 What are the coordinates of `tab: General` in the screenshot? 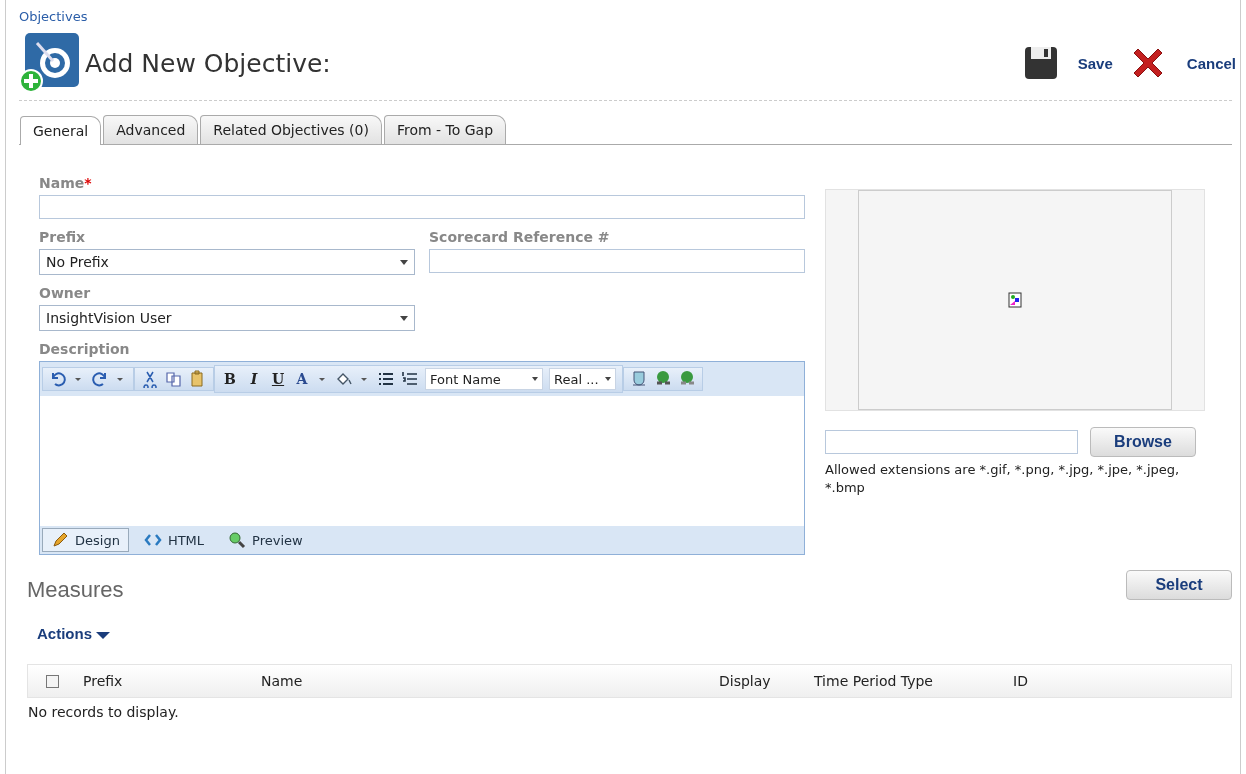 It's located at (61, 130).